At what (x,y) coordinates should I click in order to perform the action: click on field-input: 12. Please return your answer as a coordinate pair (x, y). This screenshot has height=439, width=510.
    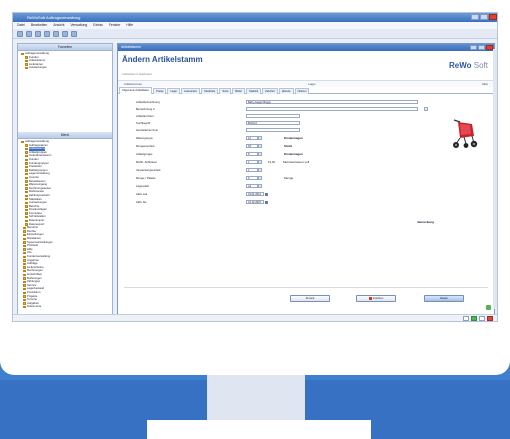
    Looking at the image, I should click on (252, 138).